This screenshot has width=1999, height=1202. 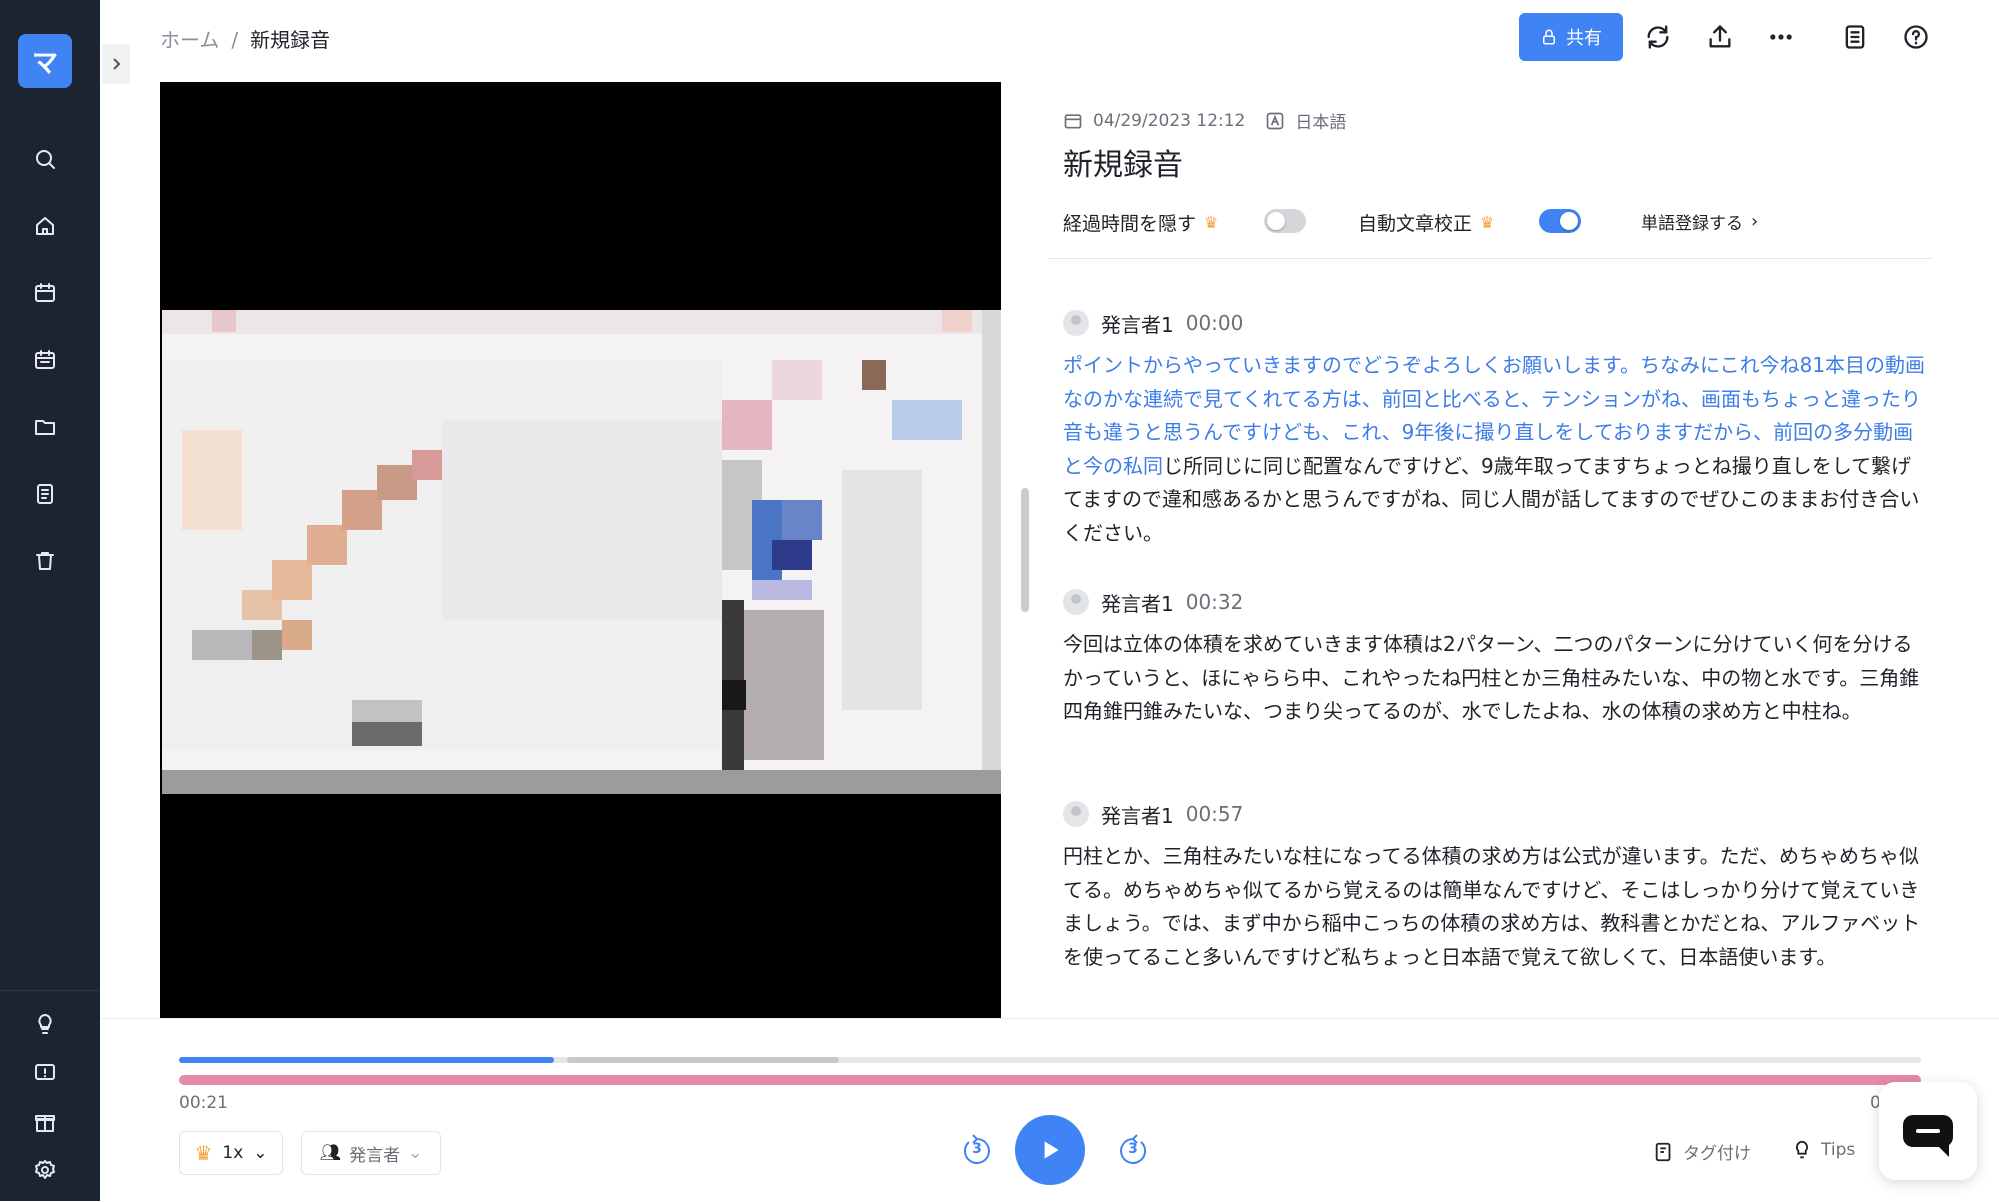 What do you see at coordinates (1490, 258) in the screenshot?
I see `header-divider` at bounding box center [1490, 258].